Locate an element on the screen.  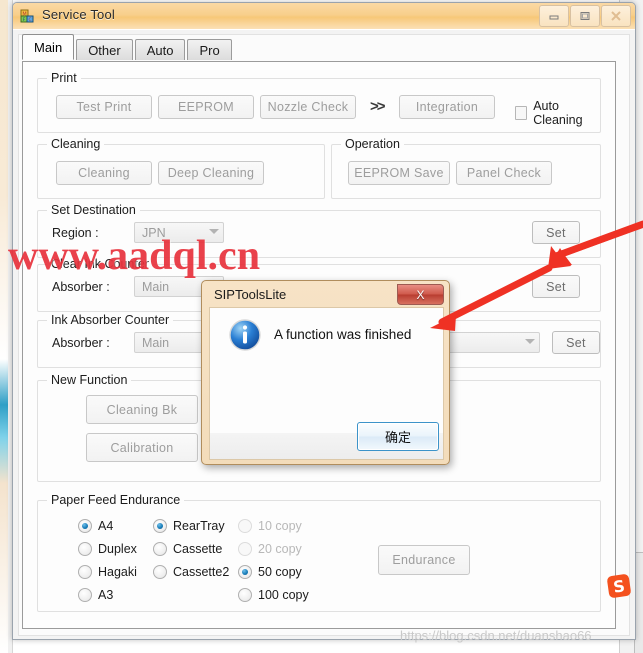
tab-strip: Main Other Auto Pro is located at coordinates (128, 47).